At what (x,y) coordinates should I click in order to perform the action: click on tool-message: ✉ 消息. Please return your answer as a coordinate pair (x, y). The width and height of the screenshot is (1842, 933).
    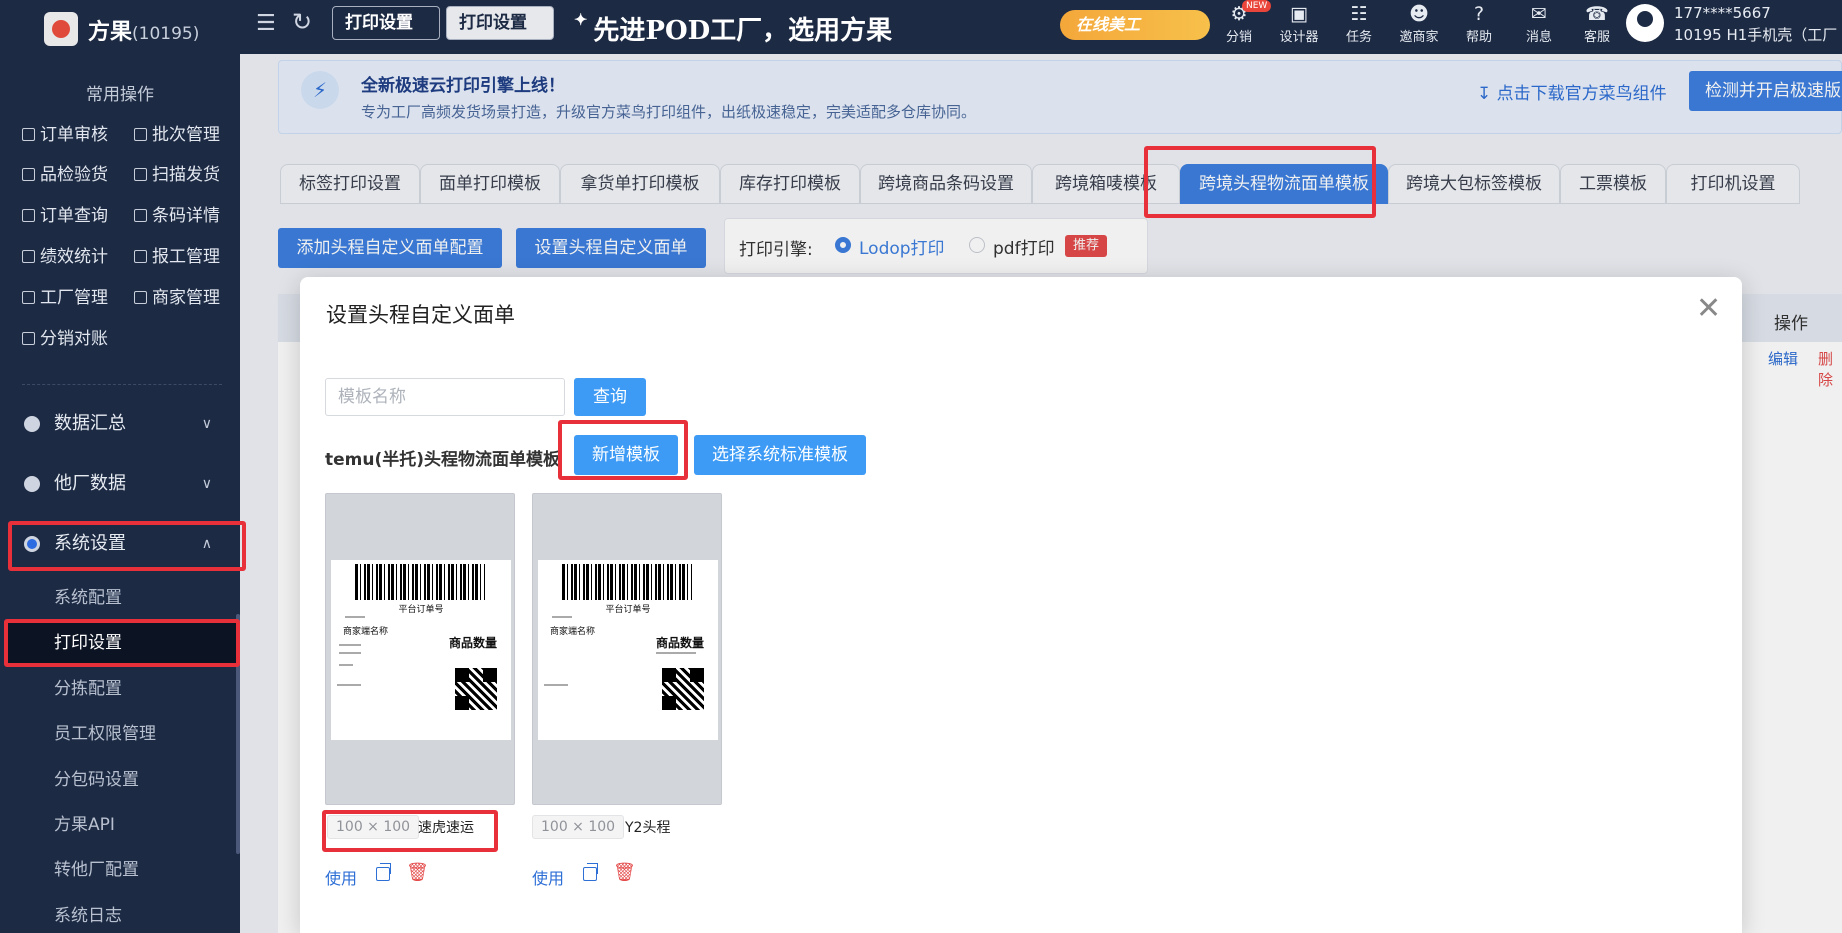
    Looking at the image, I should click on (1539, 23).